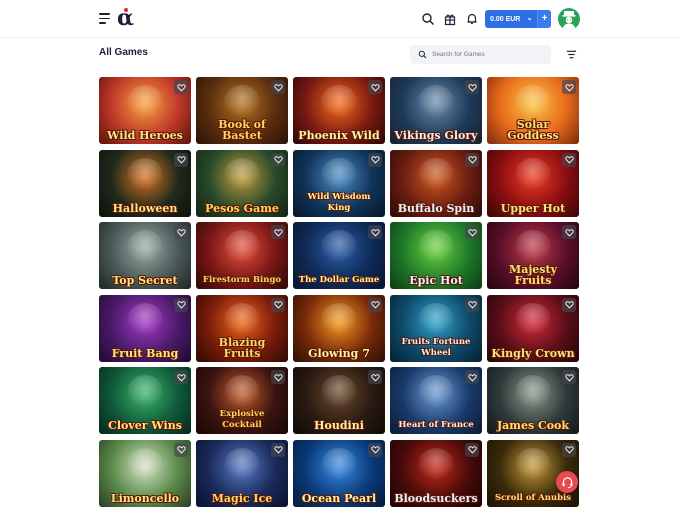 This screenshot has width=680, height=511. I want to click on game-title: Ocean Pearl, so click(339, 498).